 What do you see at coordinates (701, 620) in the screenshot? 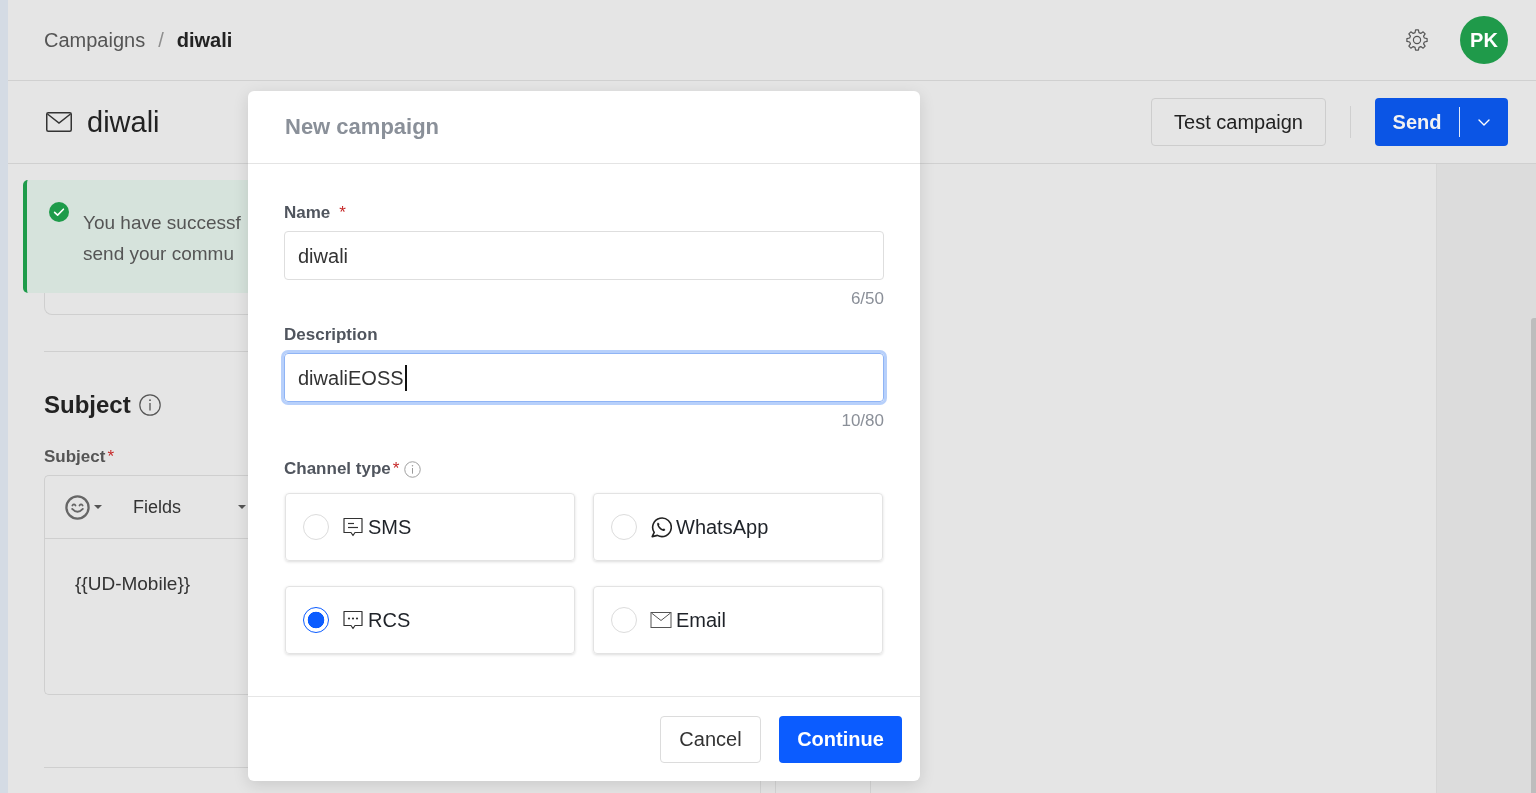
I see `channel-option-label: Email` at bounding box center [701, 620].